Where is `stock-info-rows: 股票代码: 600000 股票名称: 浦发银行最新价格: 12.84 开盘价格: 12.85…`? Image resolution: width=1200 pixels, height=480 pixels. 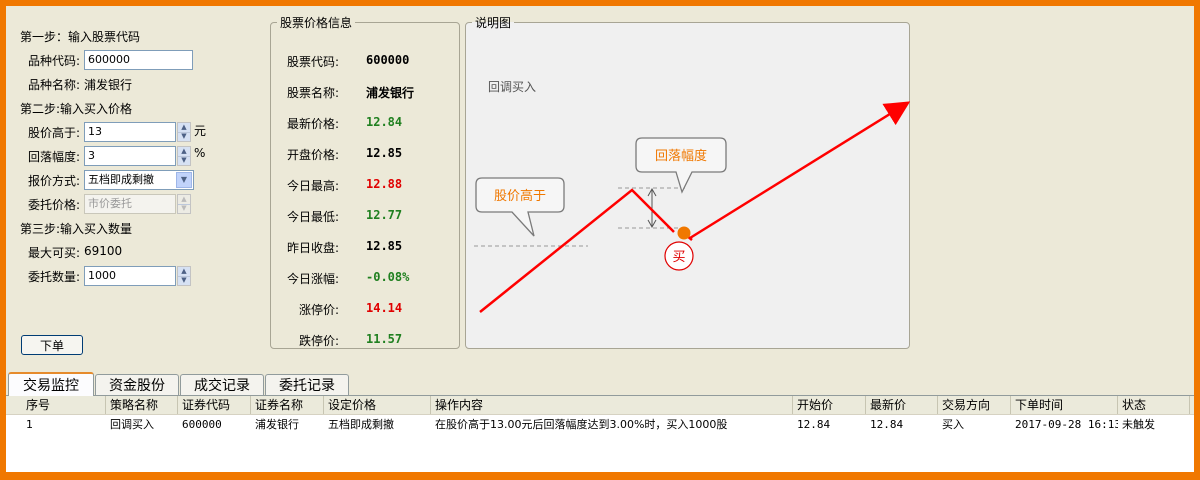
stock-info-rows: 股票代码: 600000 股票名称: 浦发银行最新价格: 12.84 开盘价格: 12.85… is located at coordinates (365, 191).